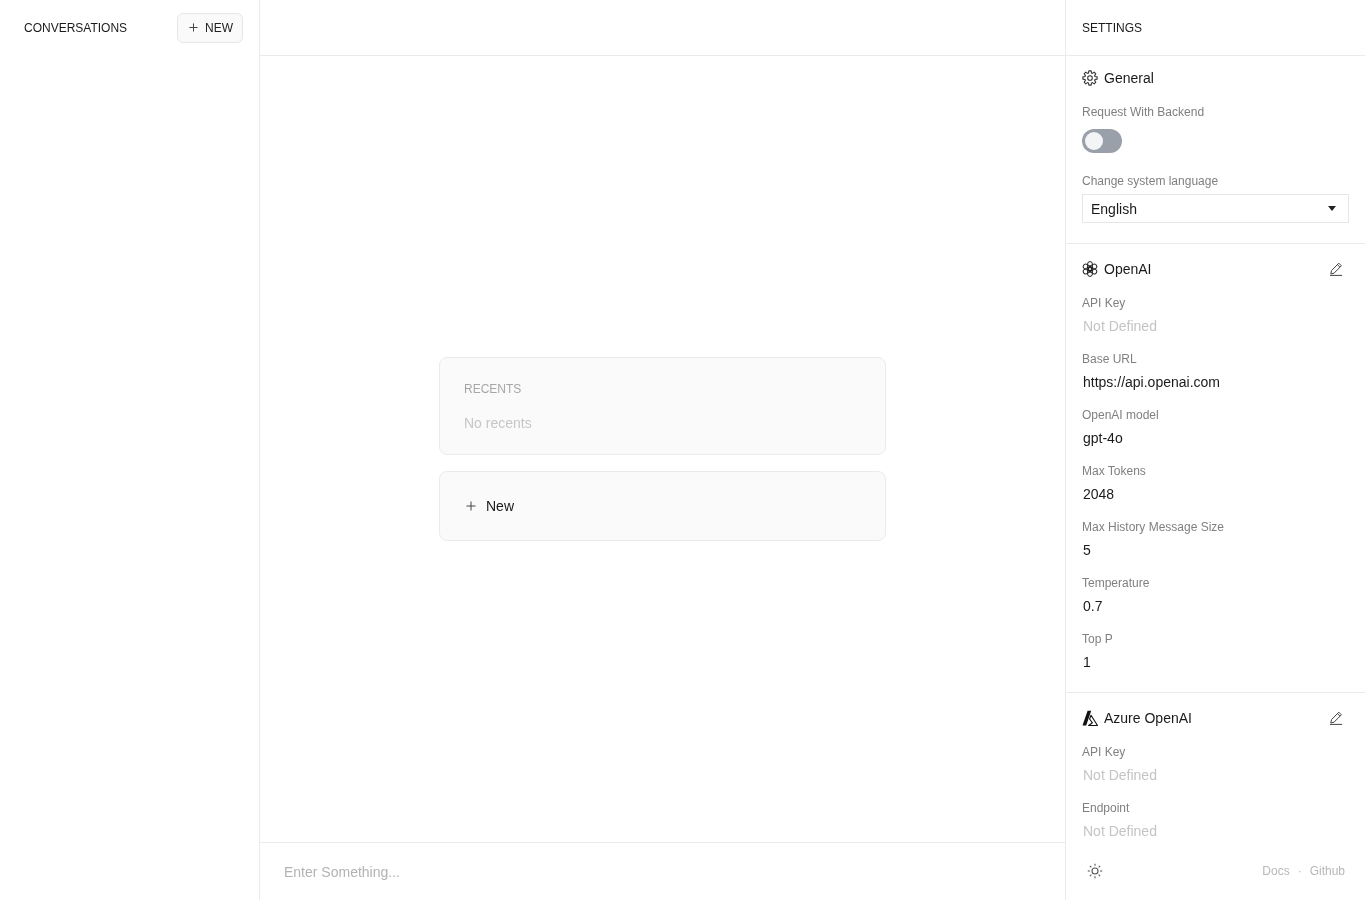 The width and height of the screenshot is (1365, 900). What do you see at coordinates (1332, 208) in the screenshot?
I see `caret-down-icon` at bounding box center [1332, 208].